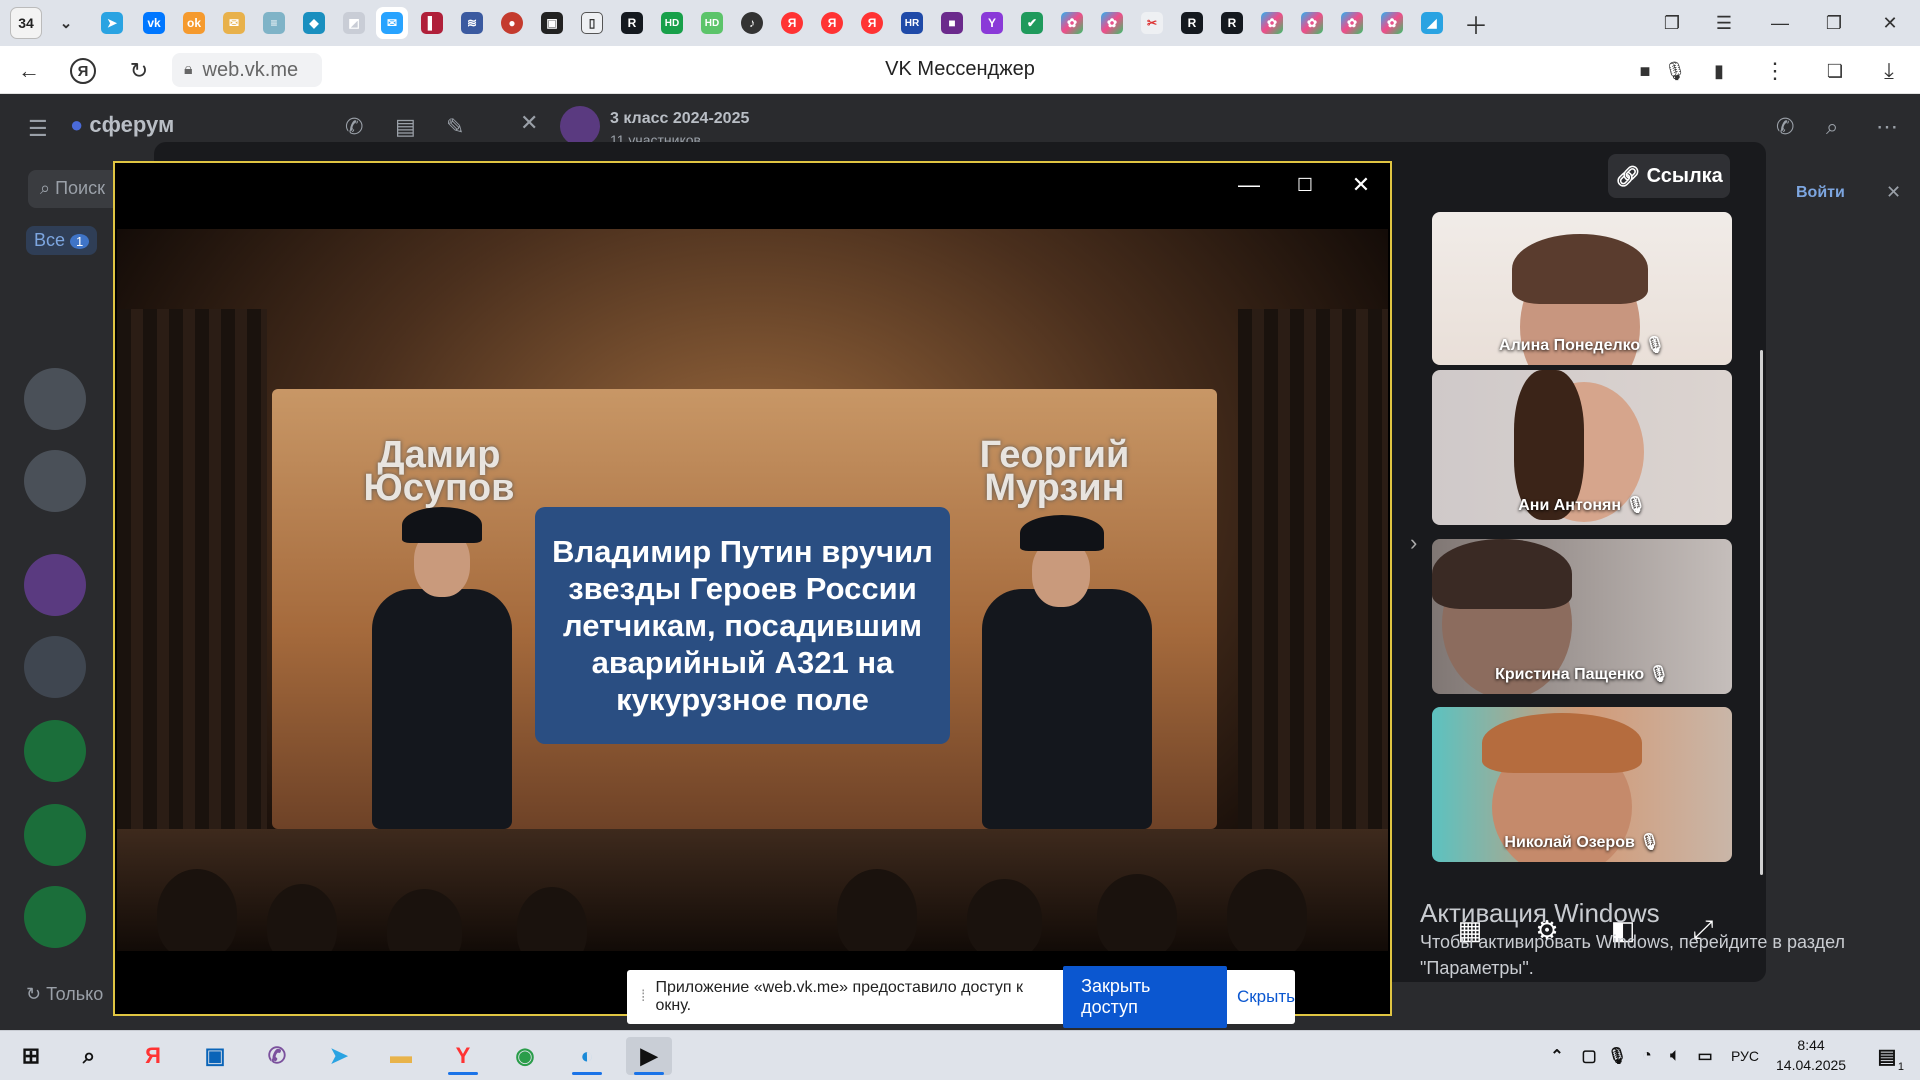 The image size is (1920, 1080). Describe the element at coordinates (153, 1056) in the screenshot. I see `yandex-icon: Я` at that location.